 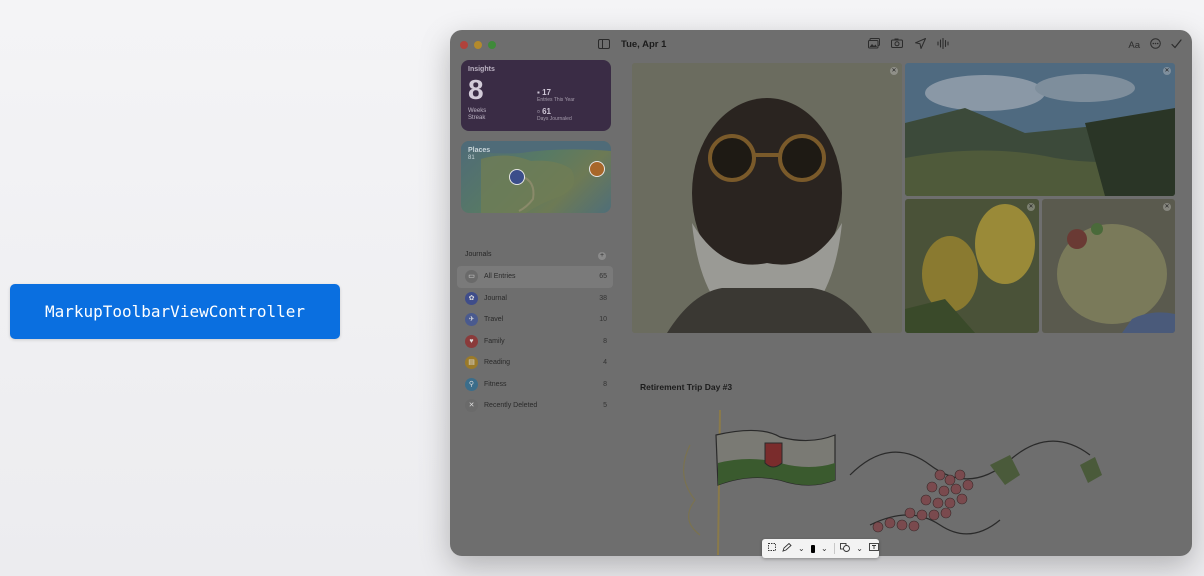 I want to click on photo-lemons: ✕, so click(x=972, y=266).